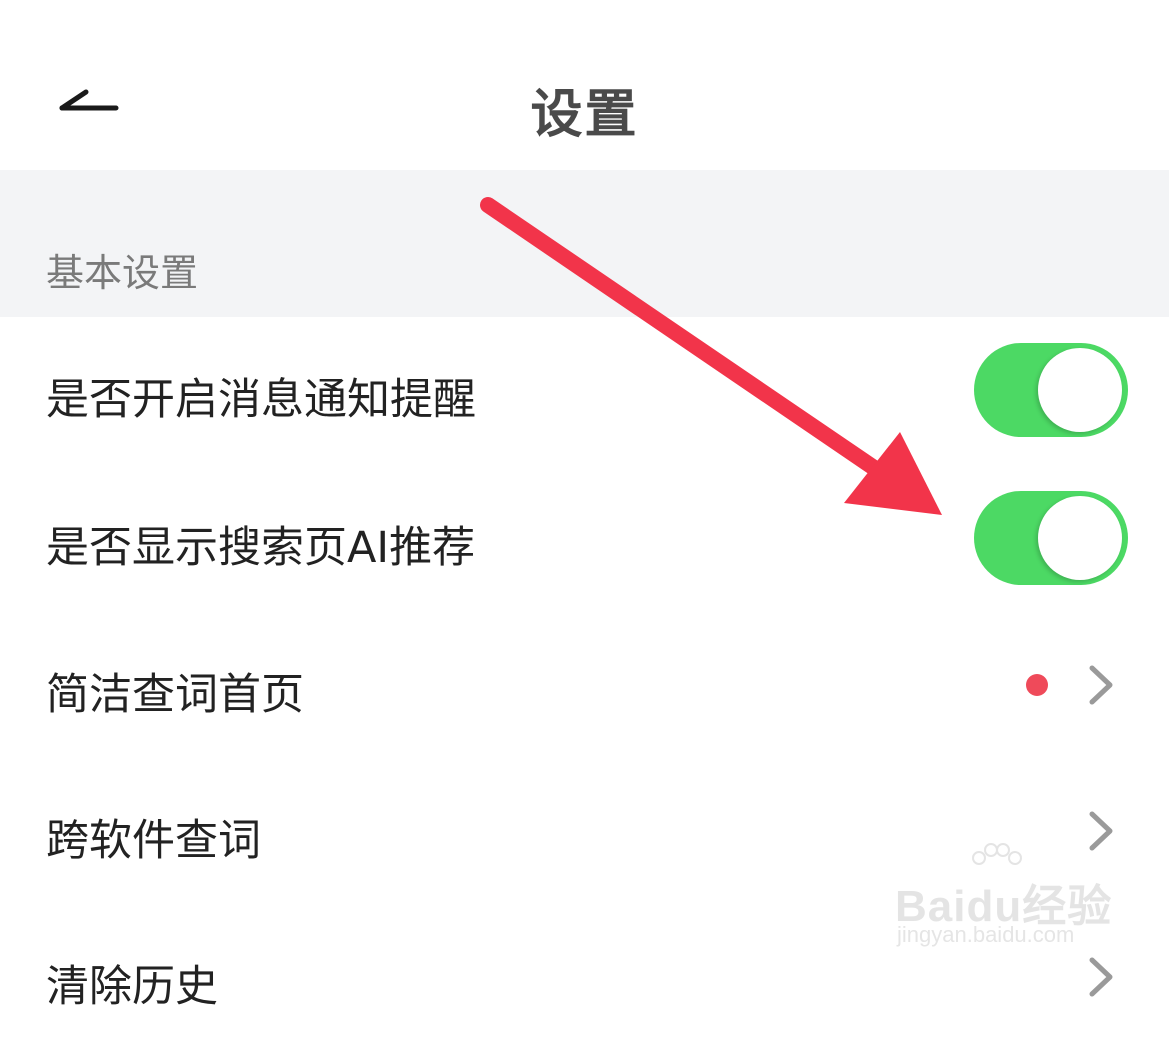 The image size is (1169, 1048). I want to click on watermark-url: jingyan.baidu.com, so click(986, 934).